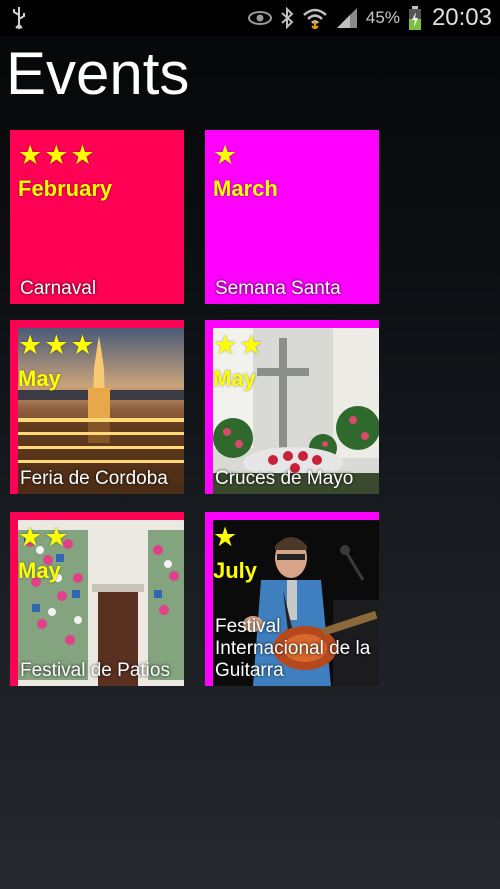 This screenshot has width=500, height=889. I want to click on status-bar: 45% 20:03, so click(250, 18).